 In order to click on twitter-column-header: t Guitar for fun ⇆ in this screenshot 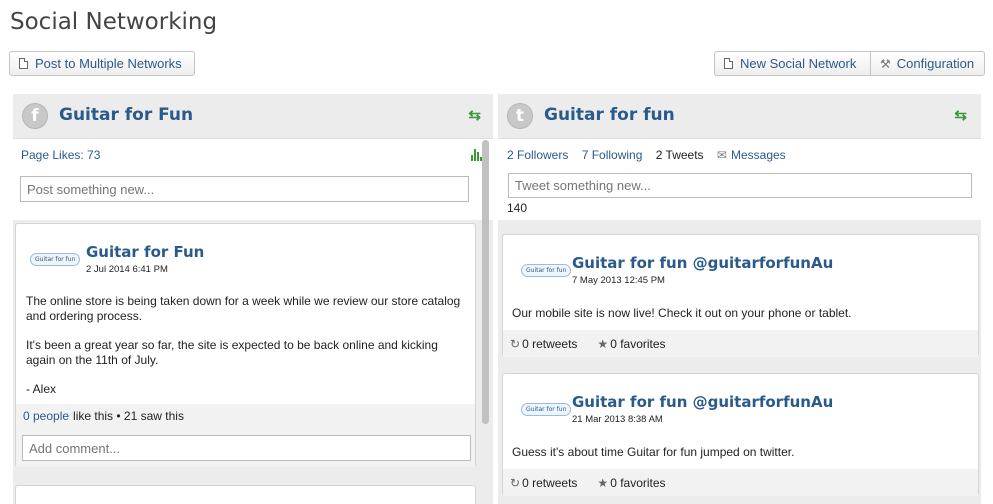, I will do `click(739, 116)`.